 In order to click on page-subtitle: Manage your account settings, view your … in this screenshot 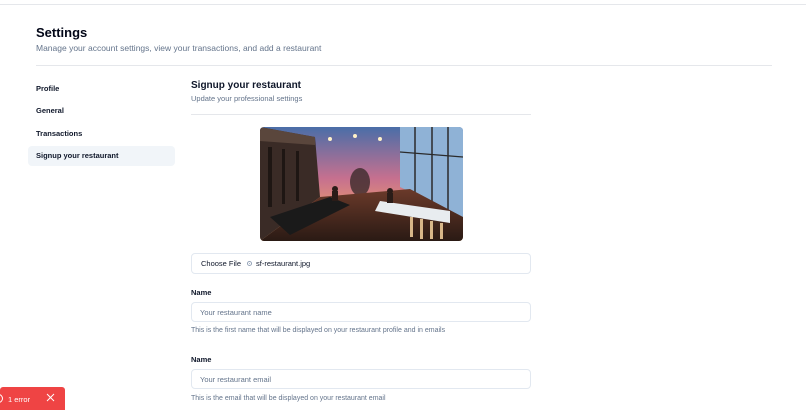, I will do `click(179, 48)`.